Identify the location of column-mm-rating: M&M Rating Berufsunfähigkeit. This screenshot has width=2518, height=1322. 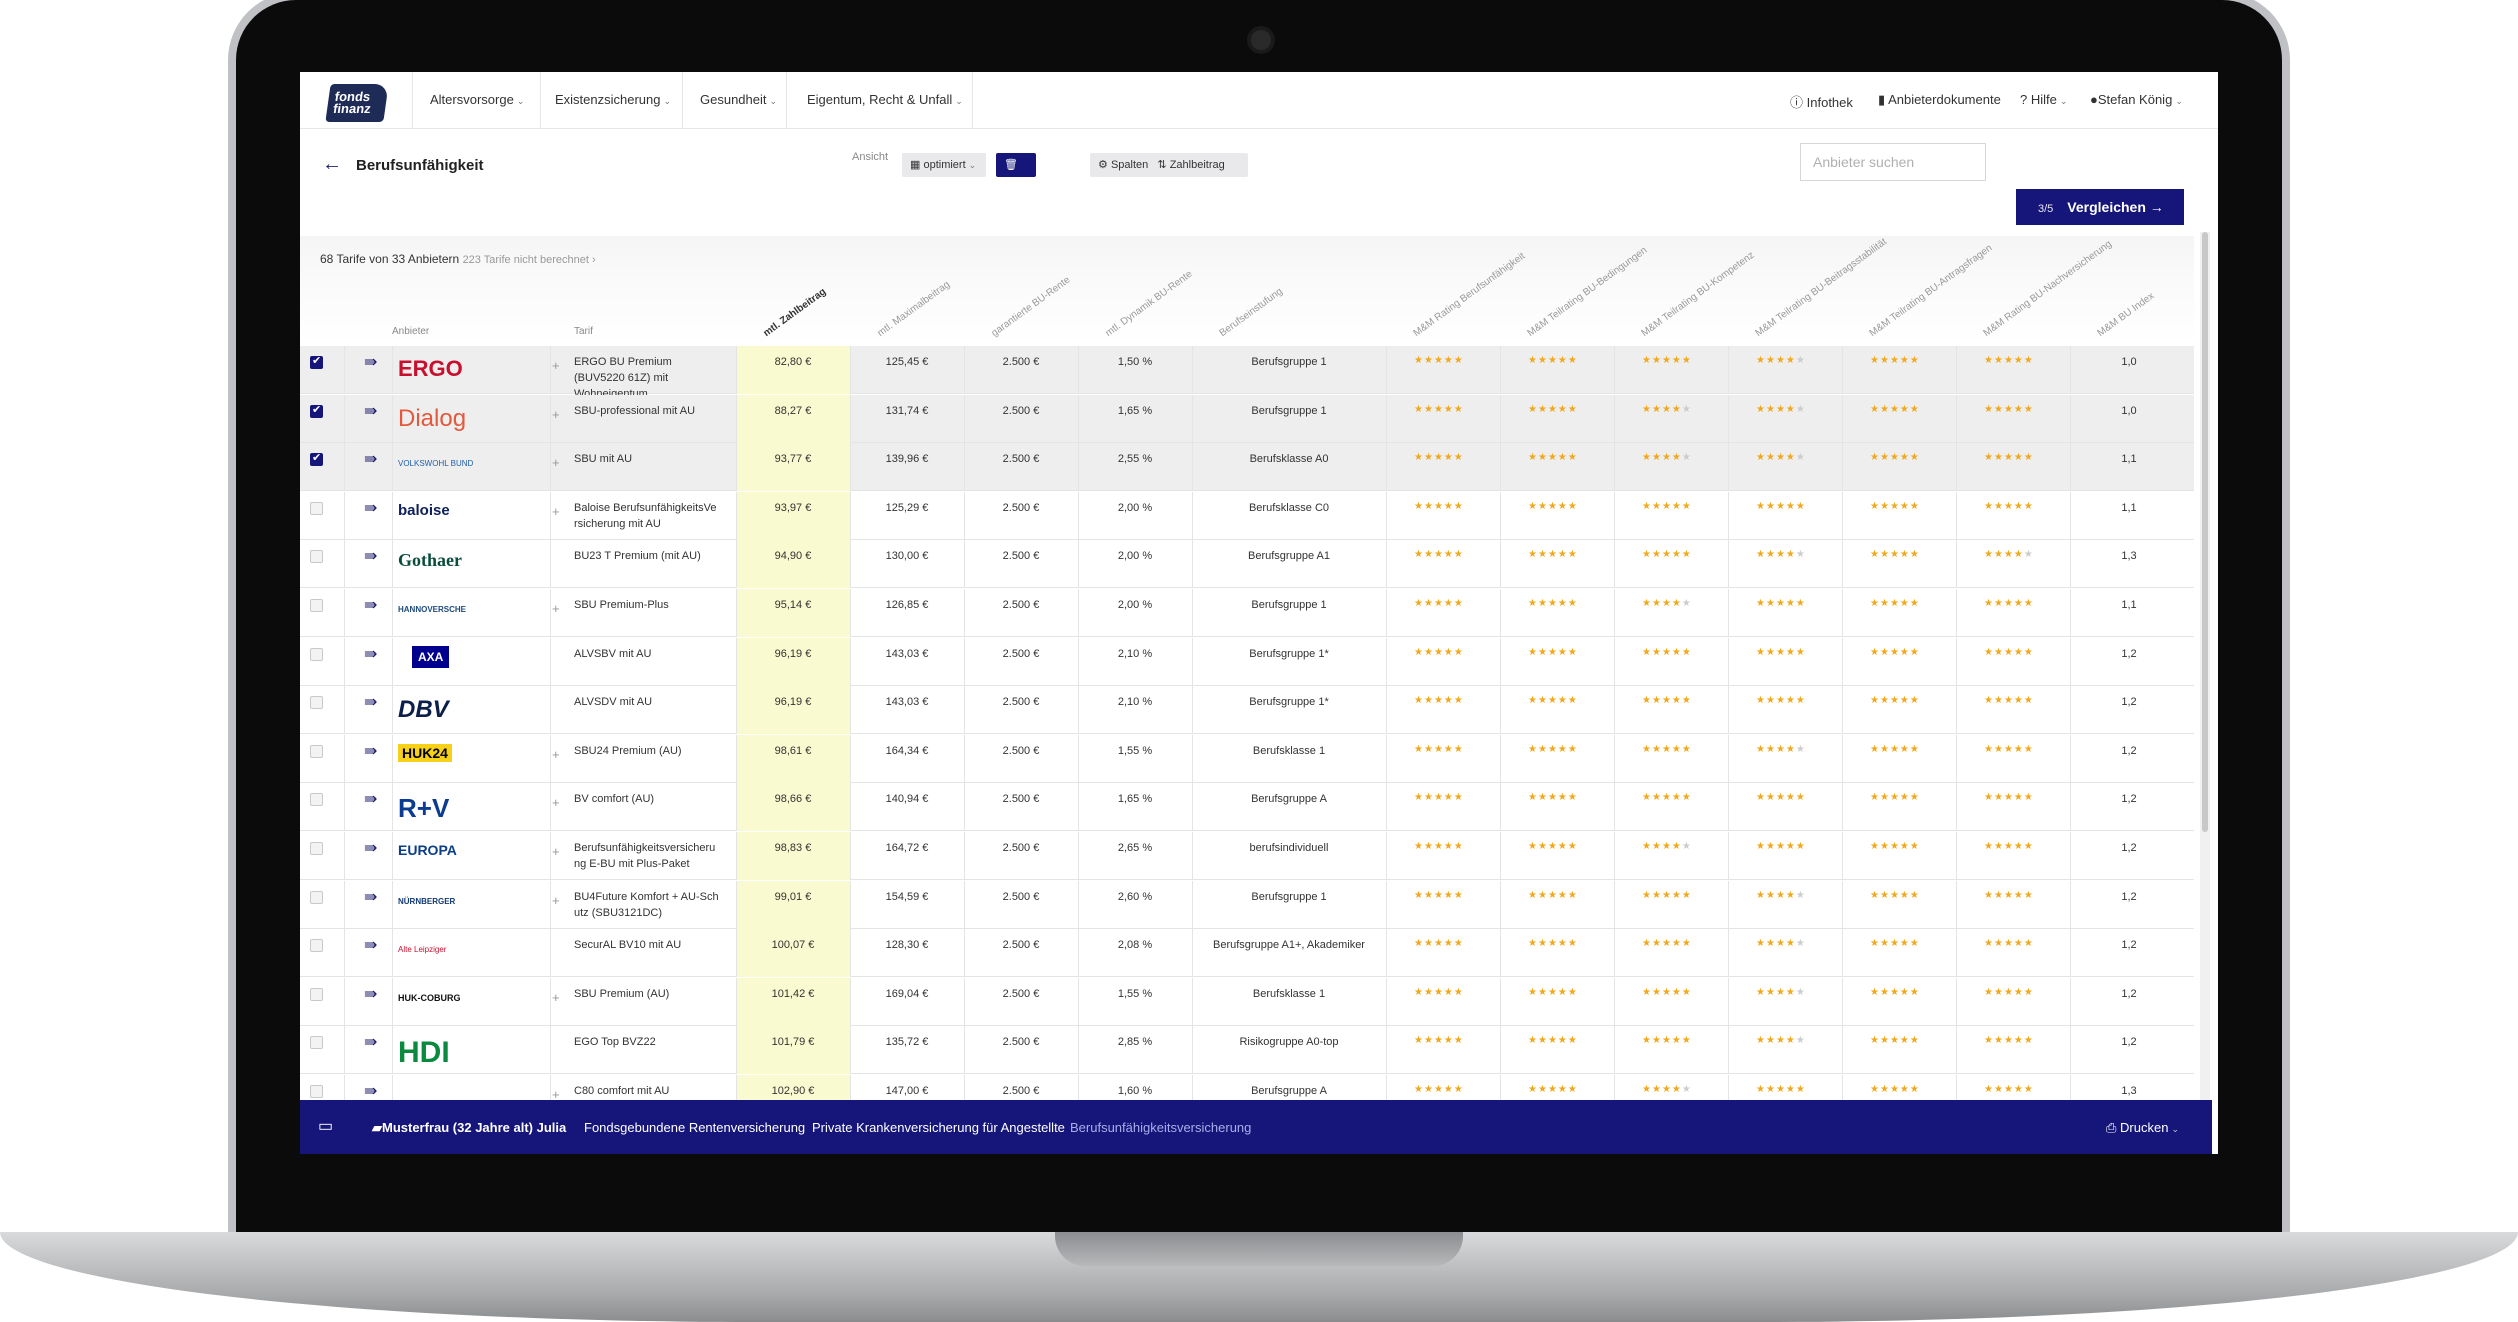
(1470, 295).